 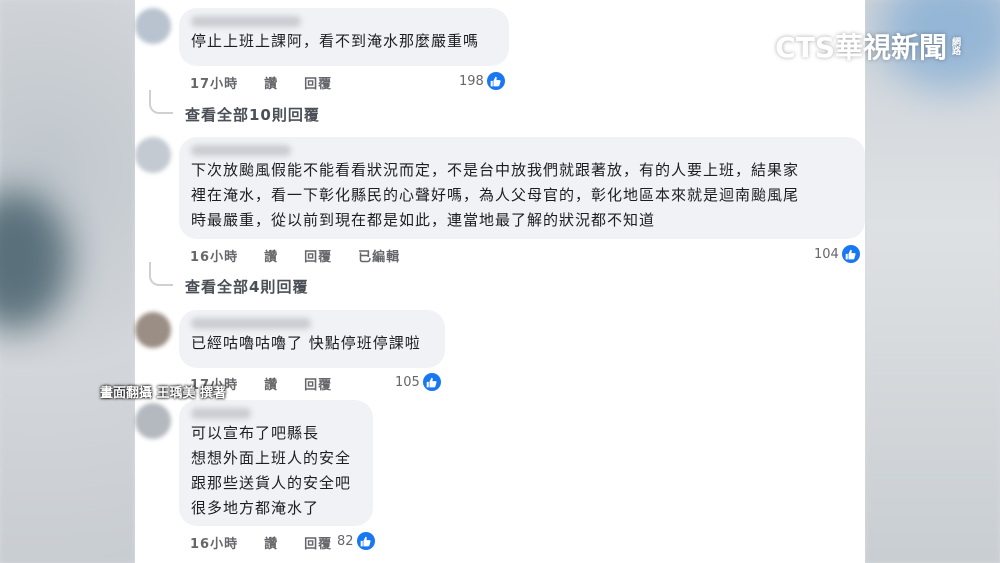 I want to click on like-count: 105, so click(x=418, y=382).